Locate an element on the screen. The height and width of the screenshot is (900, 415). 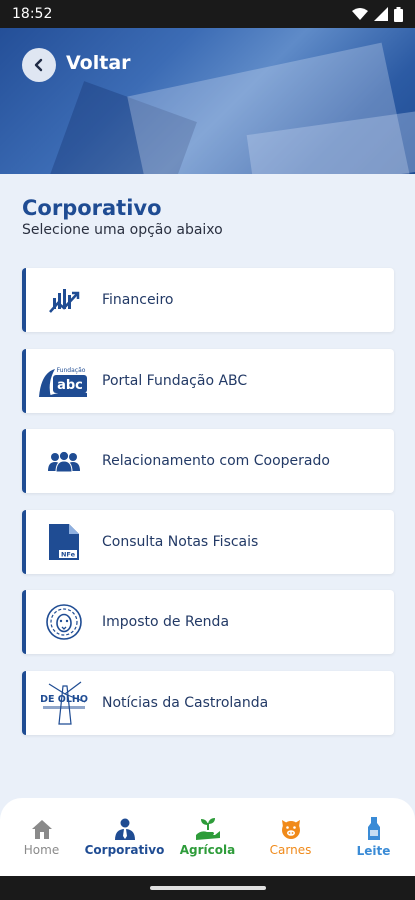
nav-label-corporativo: Corporativo is located at coordinates (124, 849).